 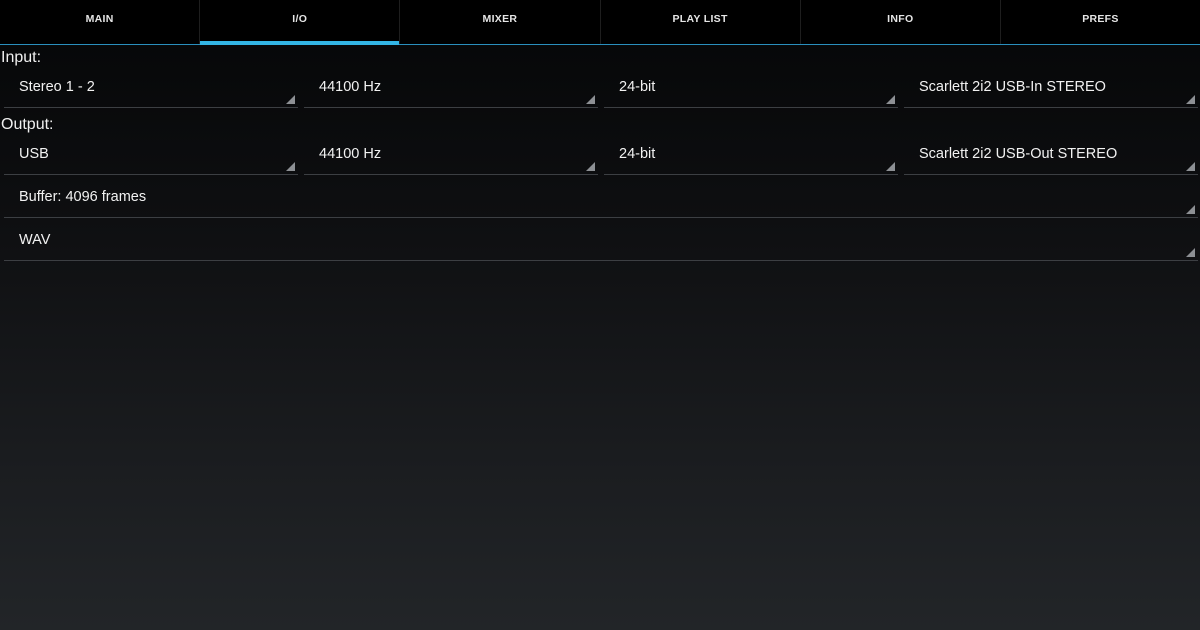 I want to click on tab-io-label: I/O, so click(x=300, y=19).